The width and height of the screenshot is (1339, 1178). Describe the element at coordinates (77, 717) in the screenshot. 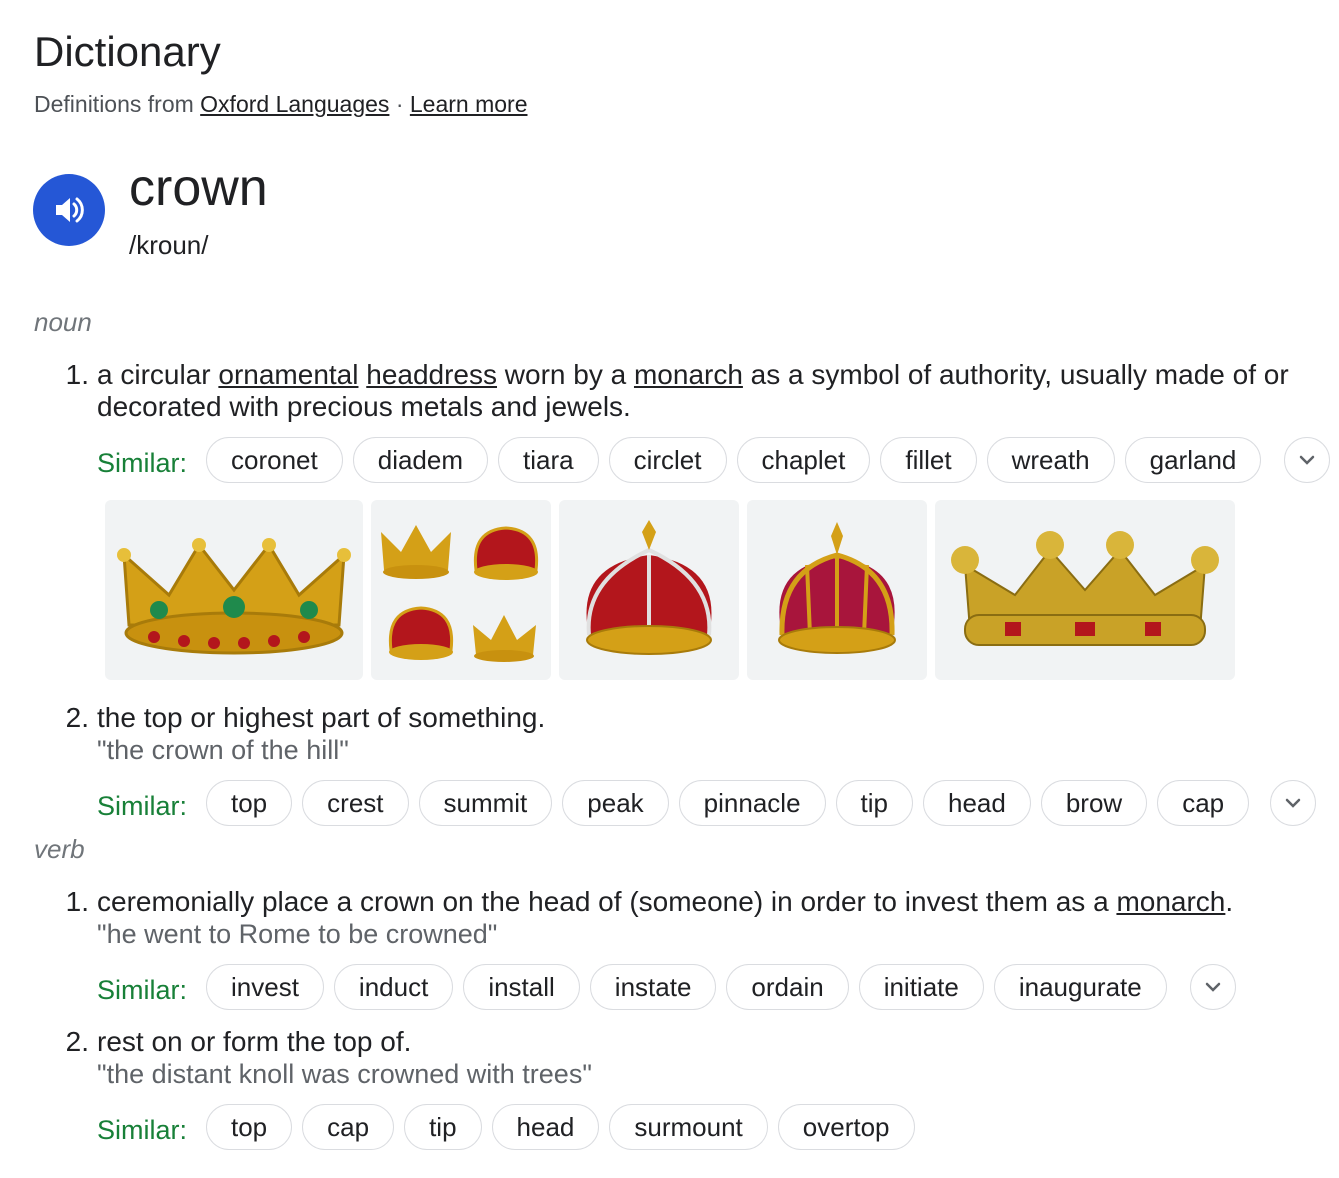

I see `noun-sense-2-number: 2.` at that location.